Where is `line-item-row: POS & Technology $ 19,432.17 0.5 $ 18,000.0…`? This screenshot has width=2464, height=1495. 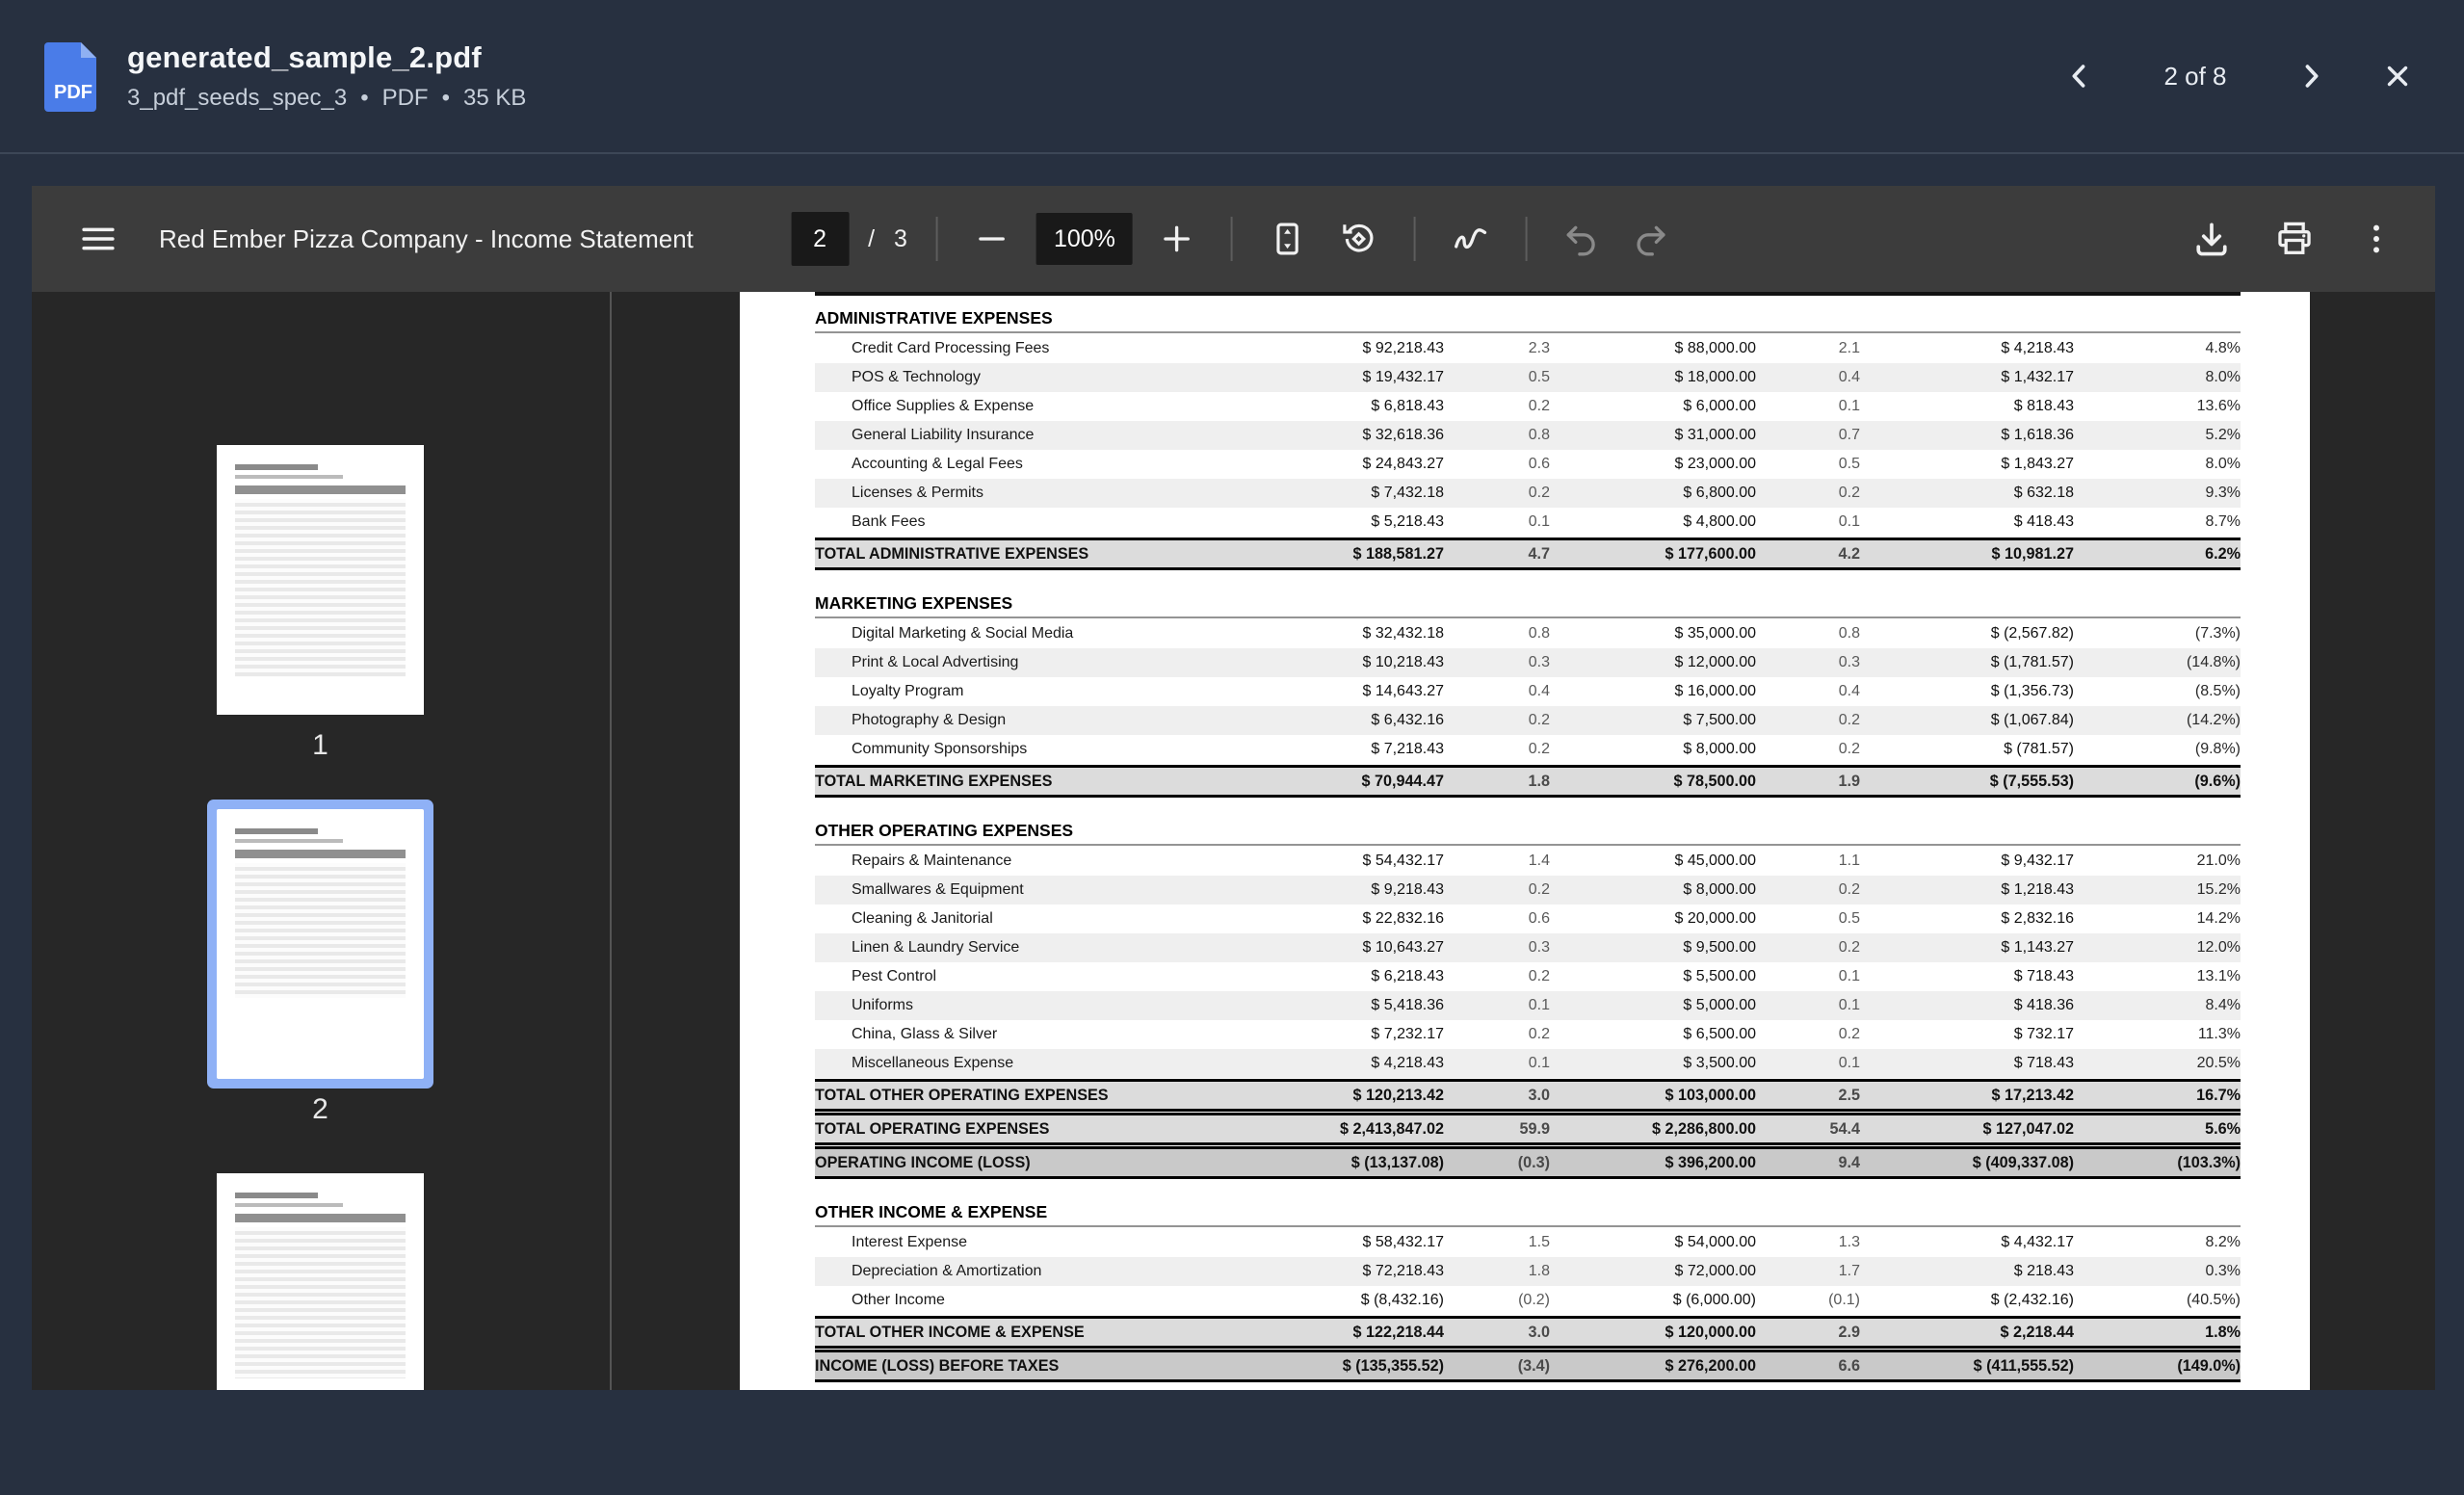 line-item-row: POS & Technology $ 19,432.17 0.5 $ 18,000.0… is located at coordinates (1528, 377).